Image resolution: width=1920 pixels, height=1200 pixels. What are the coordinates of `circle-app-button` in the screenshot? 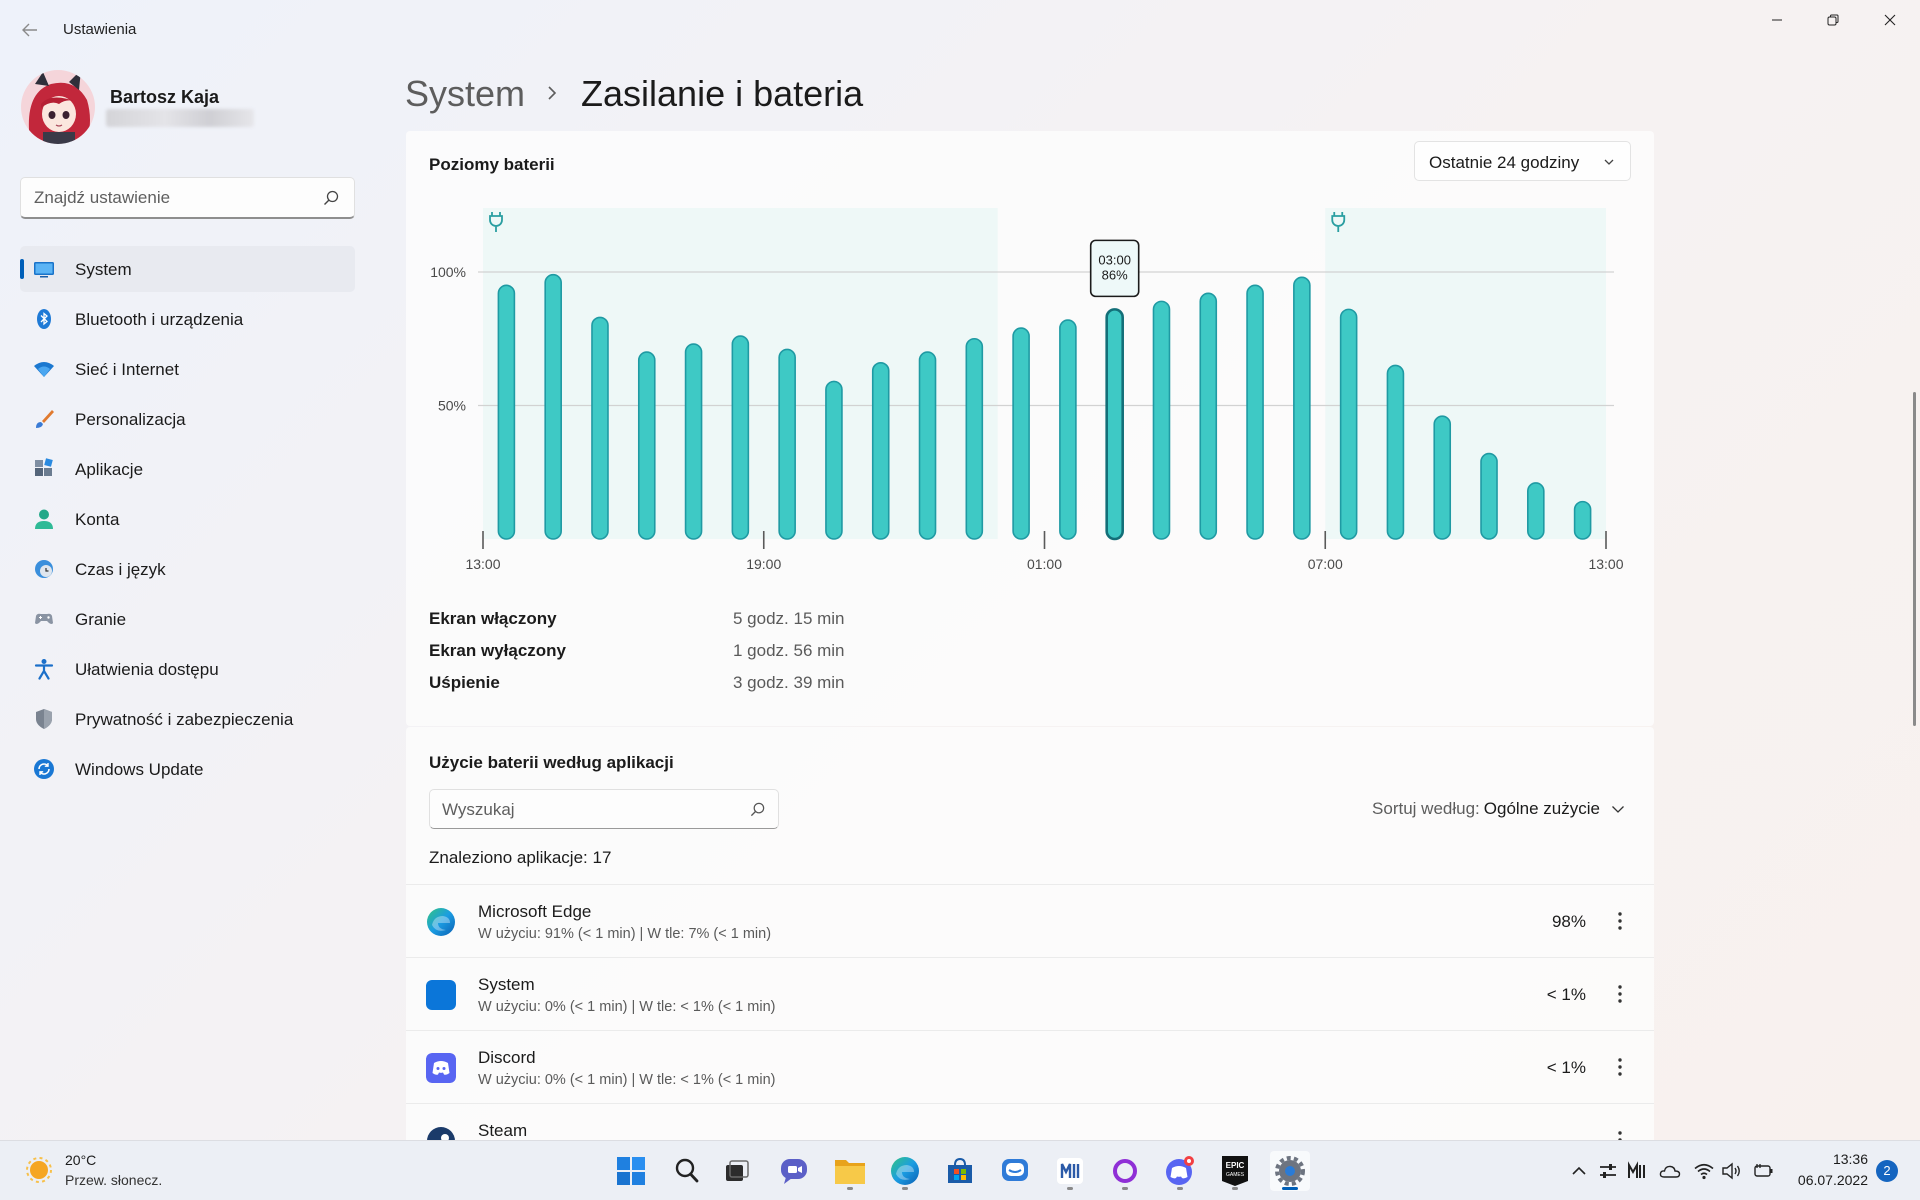 It's located at (1125, 1171).